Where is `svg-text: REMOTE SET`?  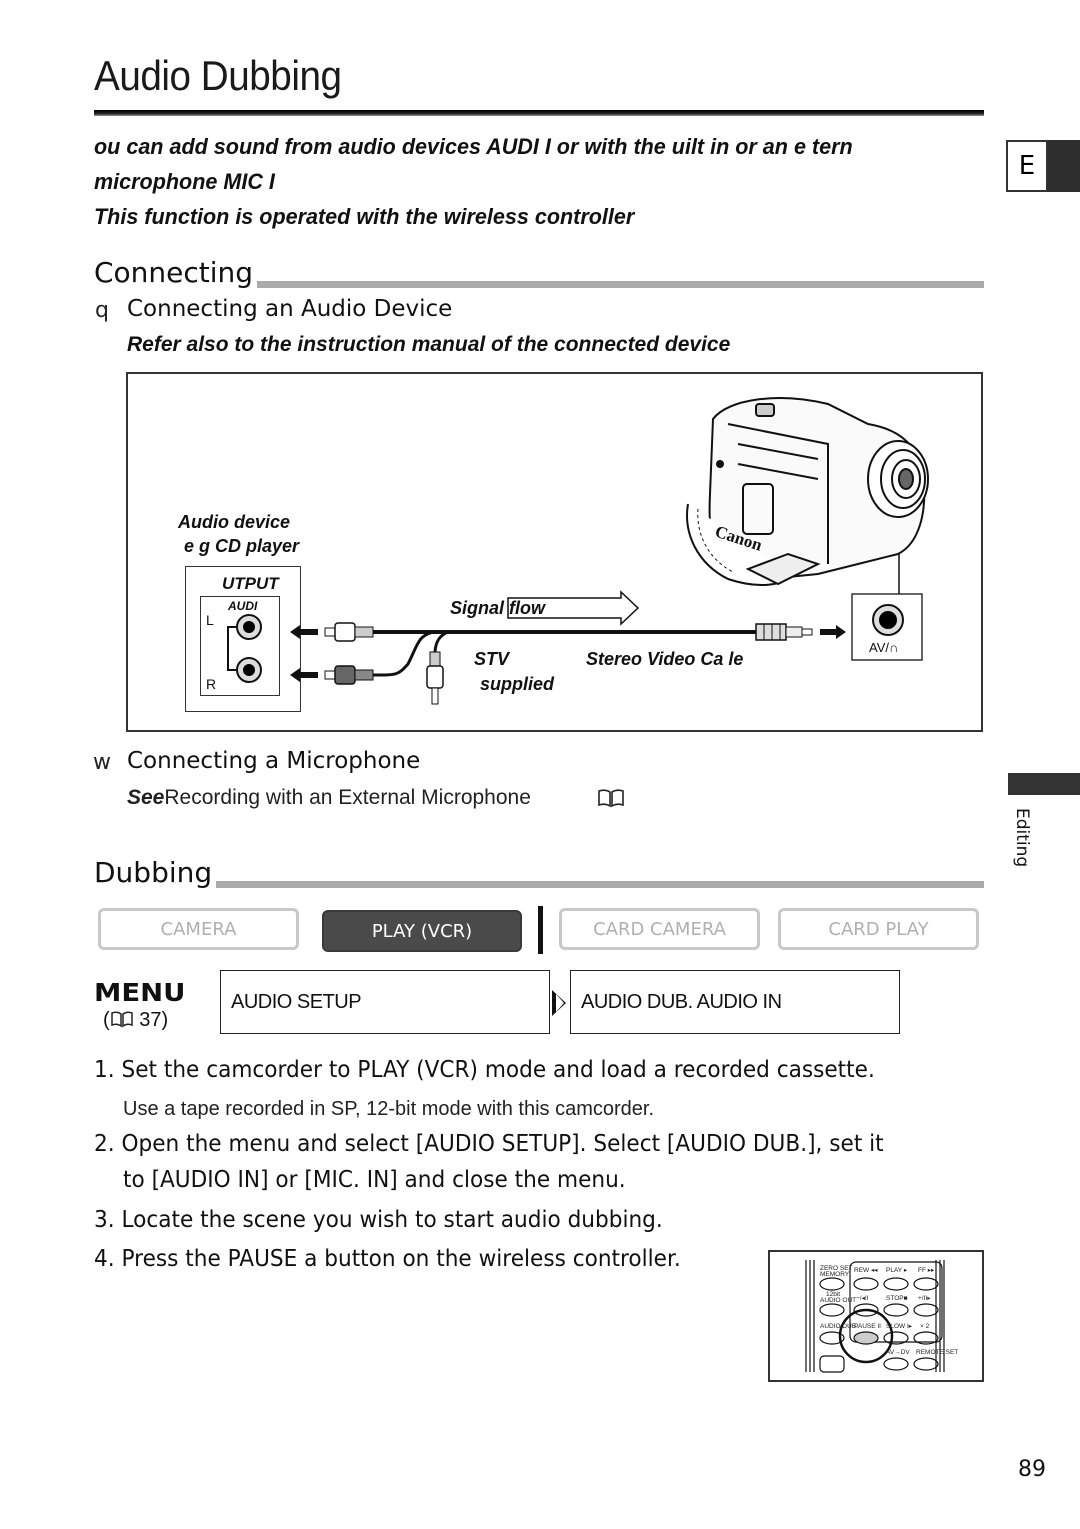 svg-text: REMOTE SET is located at coordinates (937, 1352).